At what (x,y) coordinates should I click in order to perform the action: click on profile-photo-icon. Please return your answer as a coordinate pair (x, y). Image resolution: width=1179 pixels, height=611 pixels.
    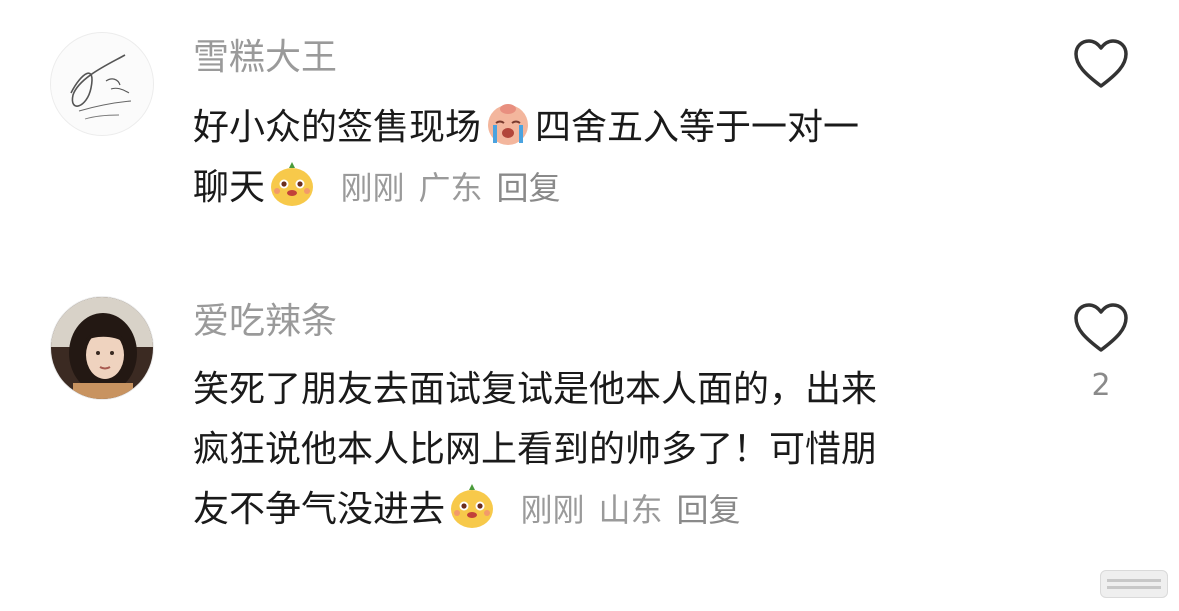
    Looking at the image, I should click on (102, 348).